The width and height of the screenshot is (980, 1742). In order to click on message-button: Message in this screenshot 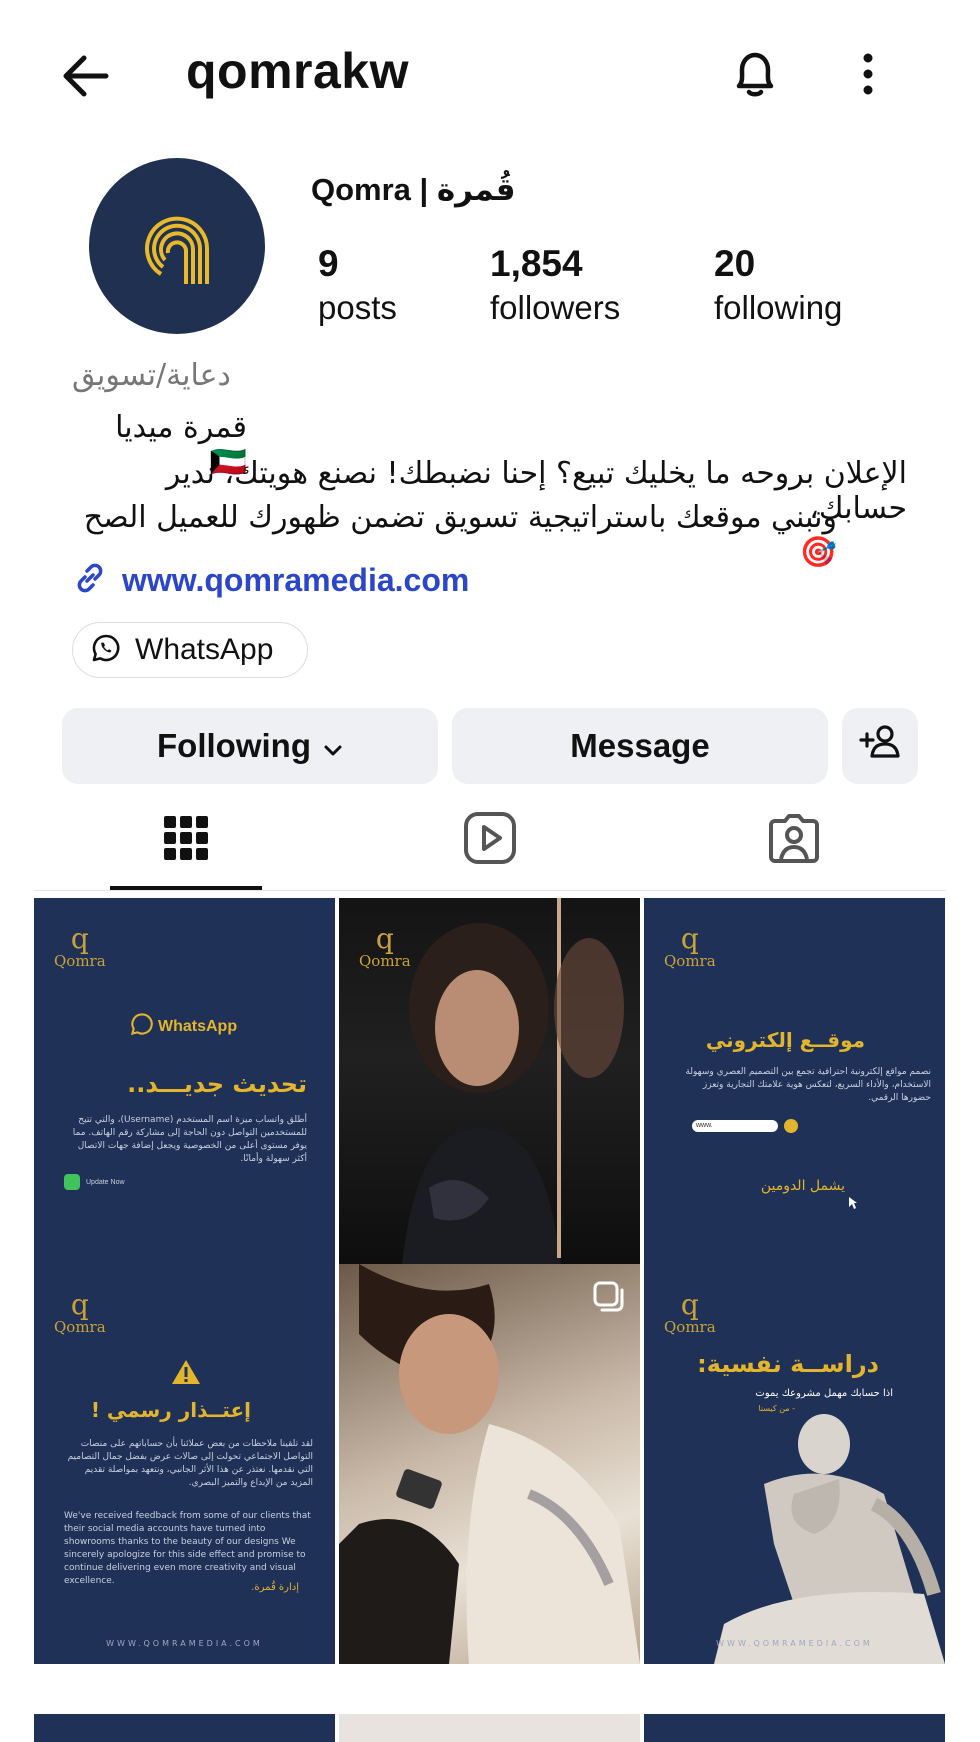, I will do `click(640, 746)`.